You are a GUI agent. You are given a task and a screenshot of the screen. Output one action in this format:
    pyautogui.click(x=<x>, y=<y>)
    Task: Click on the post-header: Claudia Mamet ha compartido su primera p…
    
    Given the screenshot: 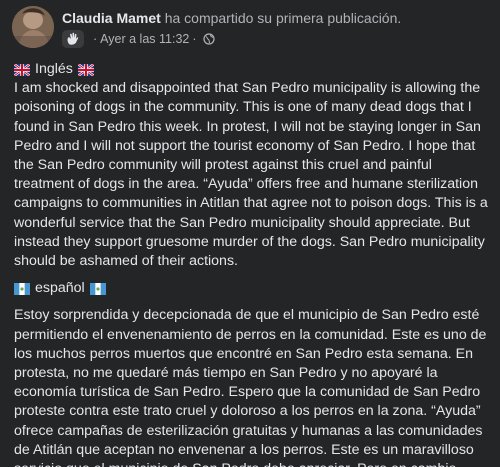 What is the action you would take?
    pyautogui.click(x=252, y=29)
    